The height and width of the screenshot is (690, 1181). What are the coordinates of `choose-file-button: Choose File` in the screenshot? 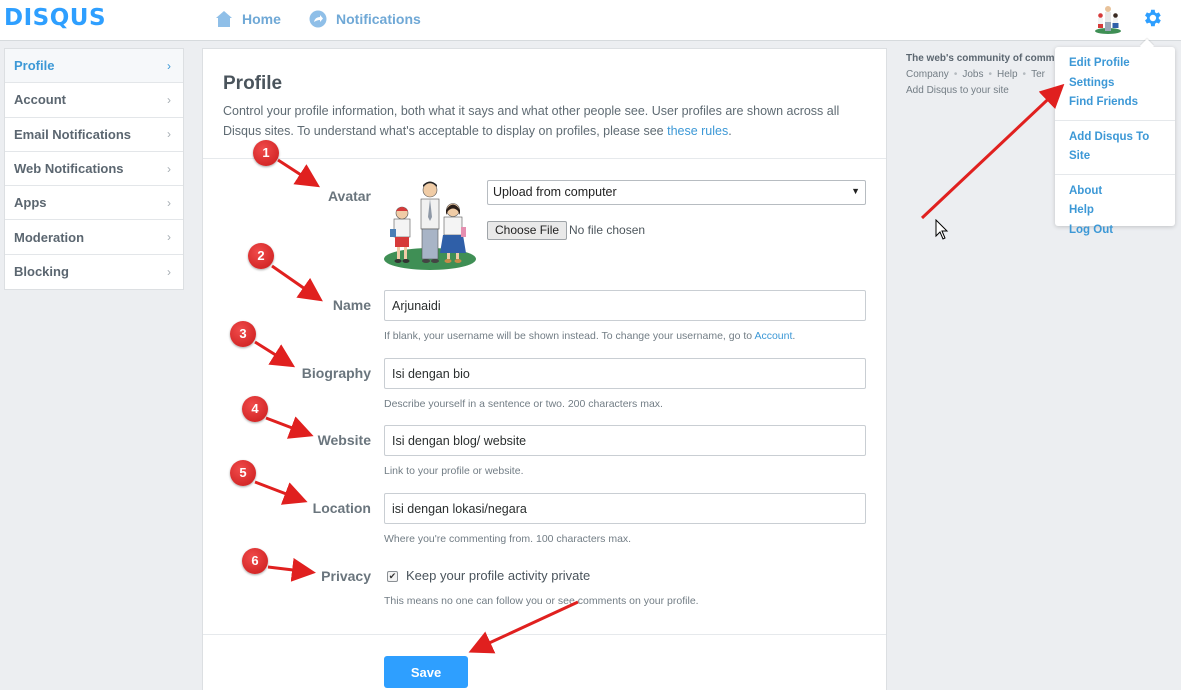 It's located at (527, 230).